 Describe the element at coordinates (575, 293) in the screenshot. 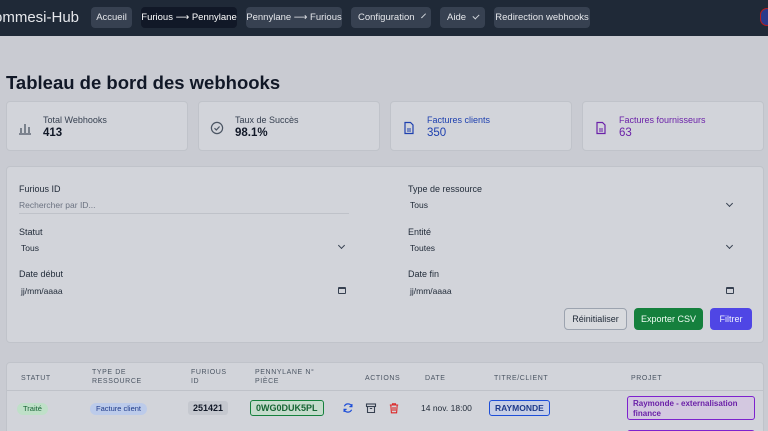

I see `date-end-input: jj/mm/aaaa` at that location.